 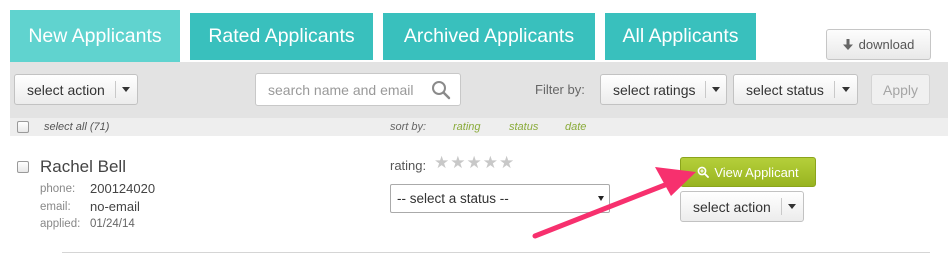 I want to click on select-arrow-icon, so click(x=601, y=198).